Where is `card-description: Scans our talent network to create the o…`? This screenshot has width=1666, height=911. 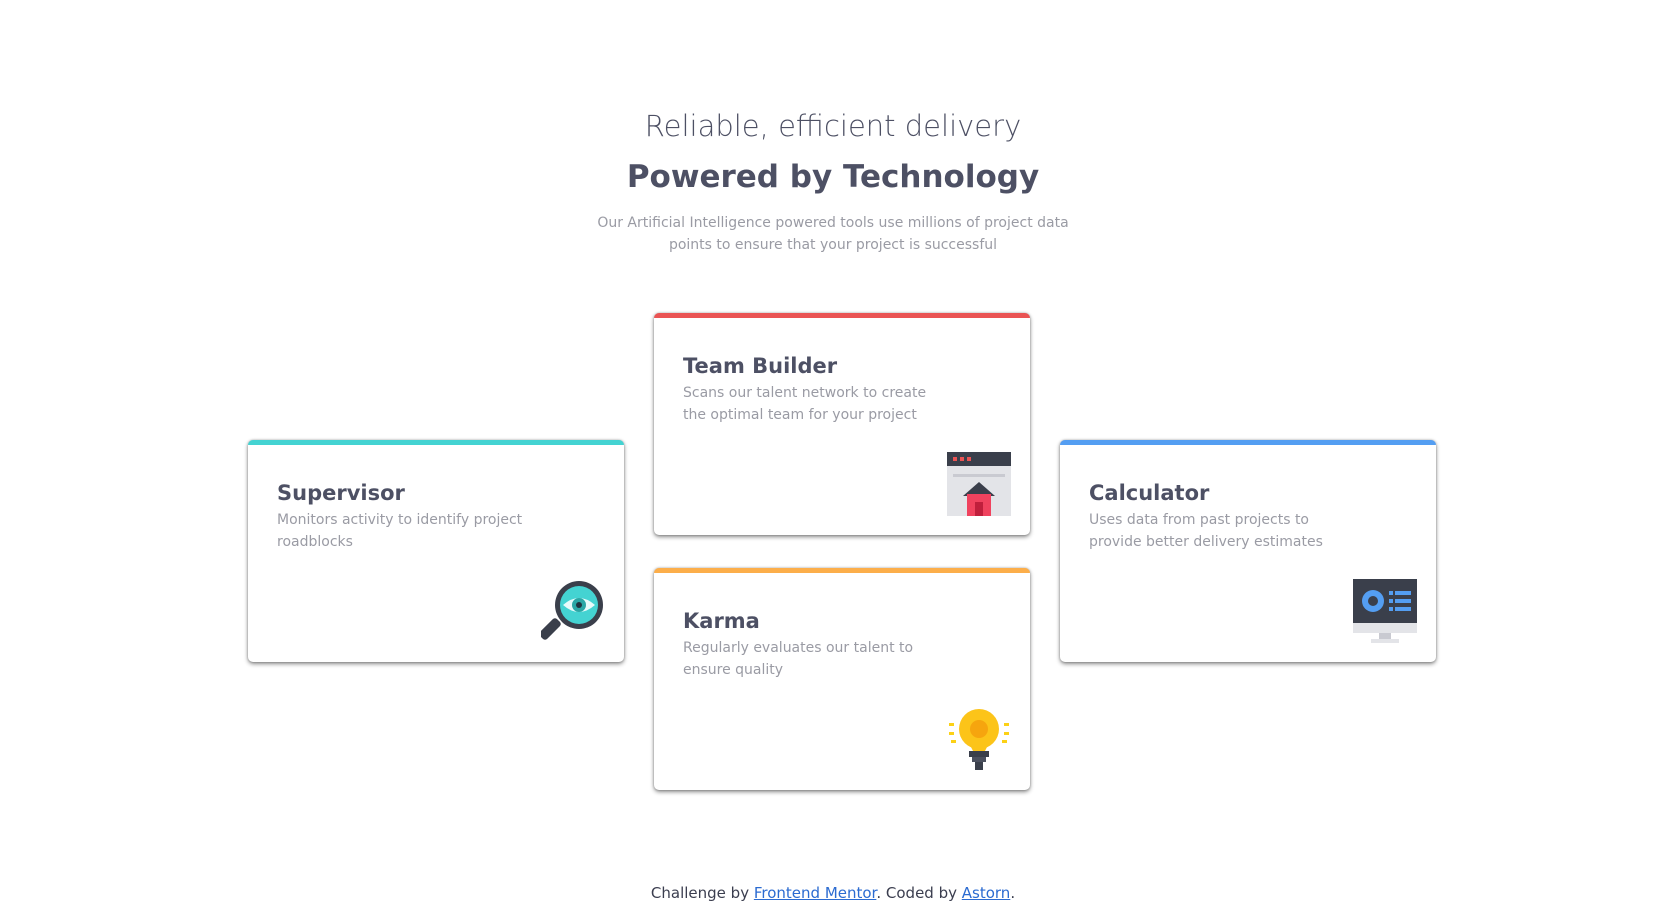 card-description: Scans our talent network to create the o… is located at coordinates (805, 404).